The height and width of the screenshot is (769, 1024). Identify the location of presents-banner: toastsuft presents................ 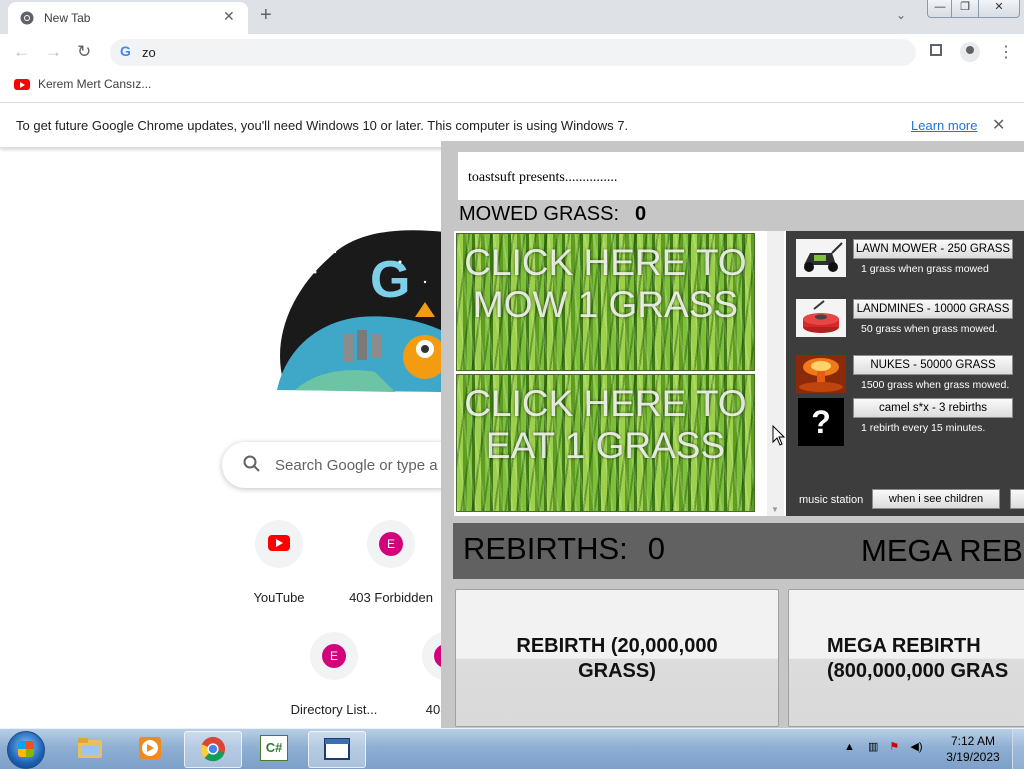
(741, 176).